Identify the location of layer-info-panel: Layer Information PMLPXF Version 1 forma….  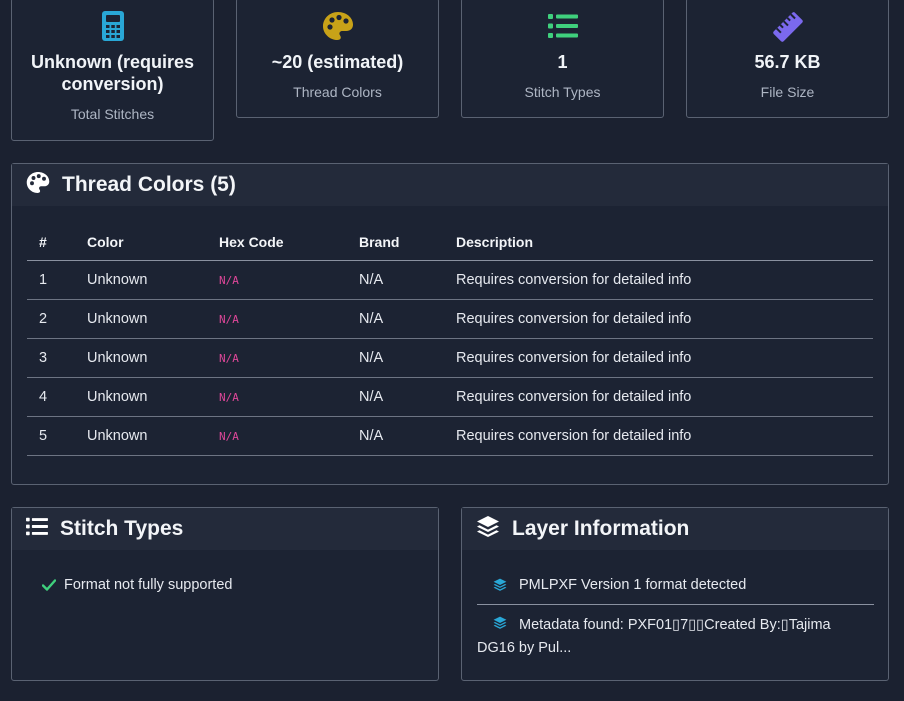
(675, 594).